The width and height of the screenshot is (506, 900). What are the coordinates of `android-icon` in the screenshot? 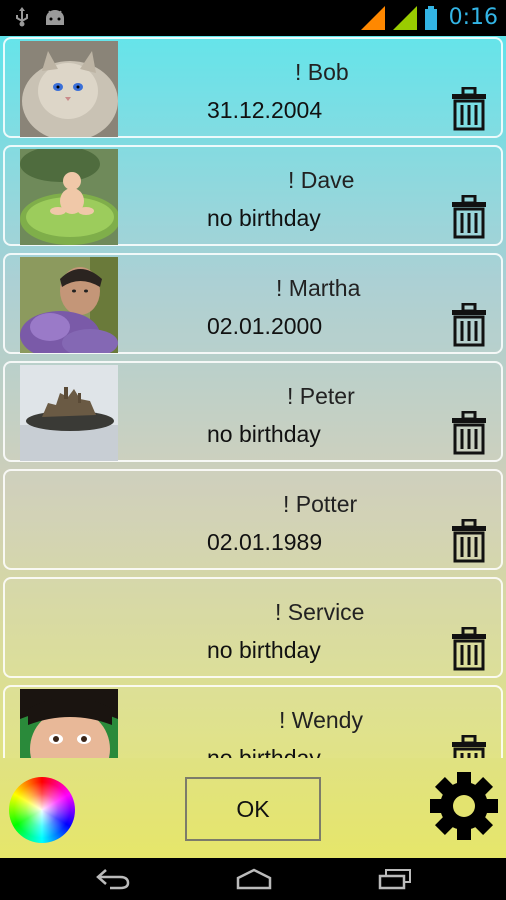 It's located at (55, 17).